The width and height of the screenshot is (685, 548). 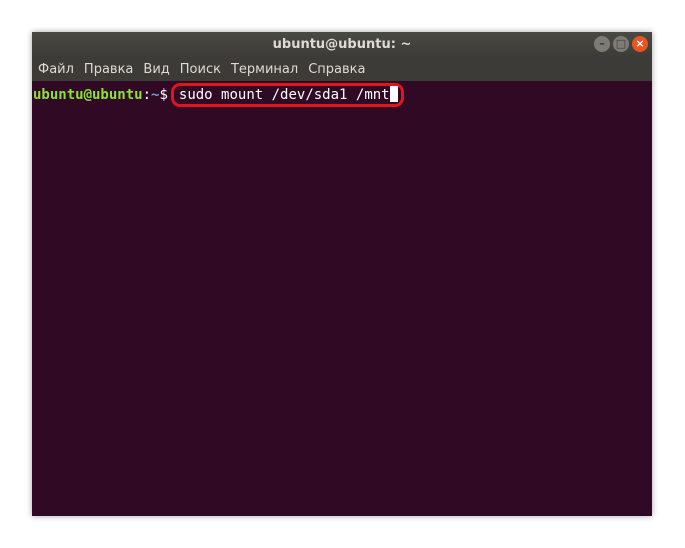 What do you see at coordinates (88, 95) in the screenshot?
I see `prompt-user: ubuntu@ubuntu` at bounding box center [88, 95].